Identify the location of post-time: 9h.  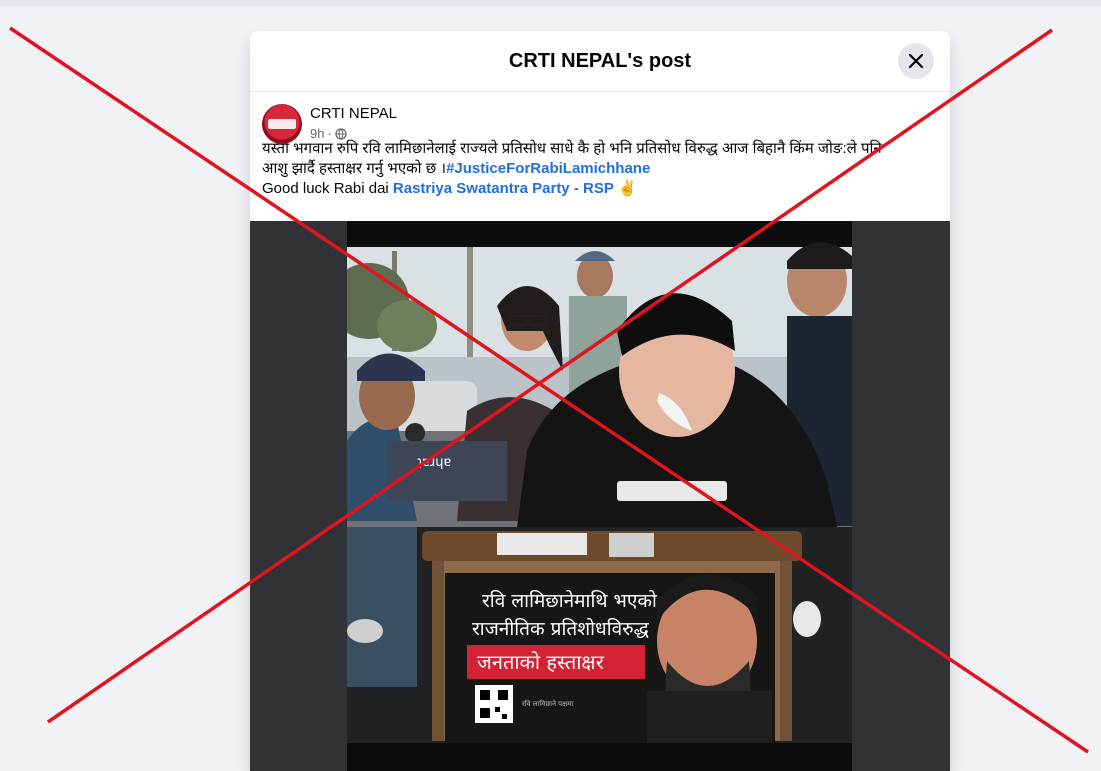
(317, 133).